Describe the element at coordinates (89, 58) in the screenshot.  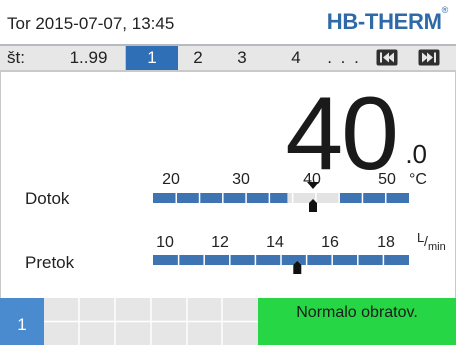
I see `tab-range: 1..99` at that location.